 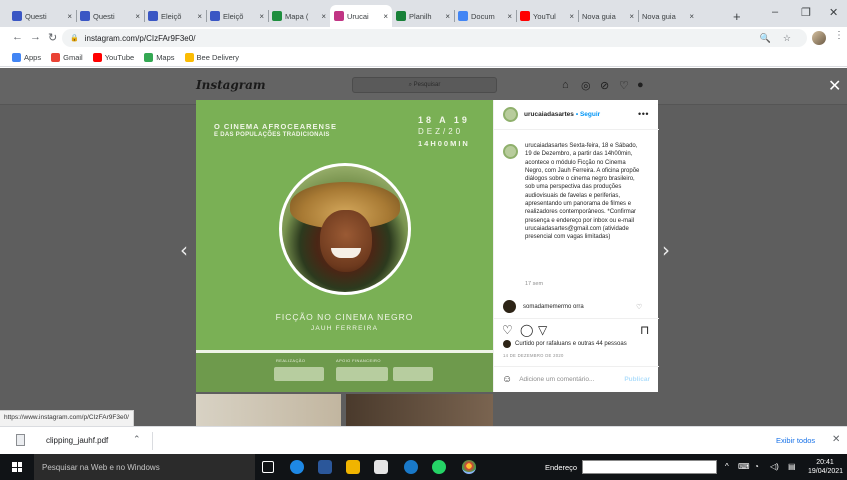 What do you see at coordinates (737, 16) in the screenshot?
I see `new-tab-button: +` at bounding box center [737, 16].